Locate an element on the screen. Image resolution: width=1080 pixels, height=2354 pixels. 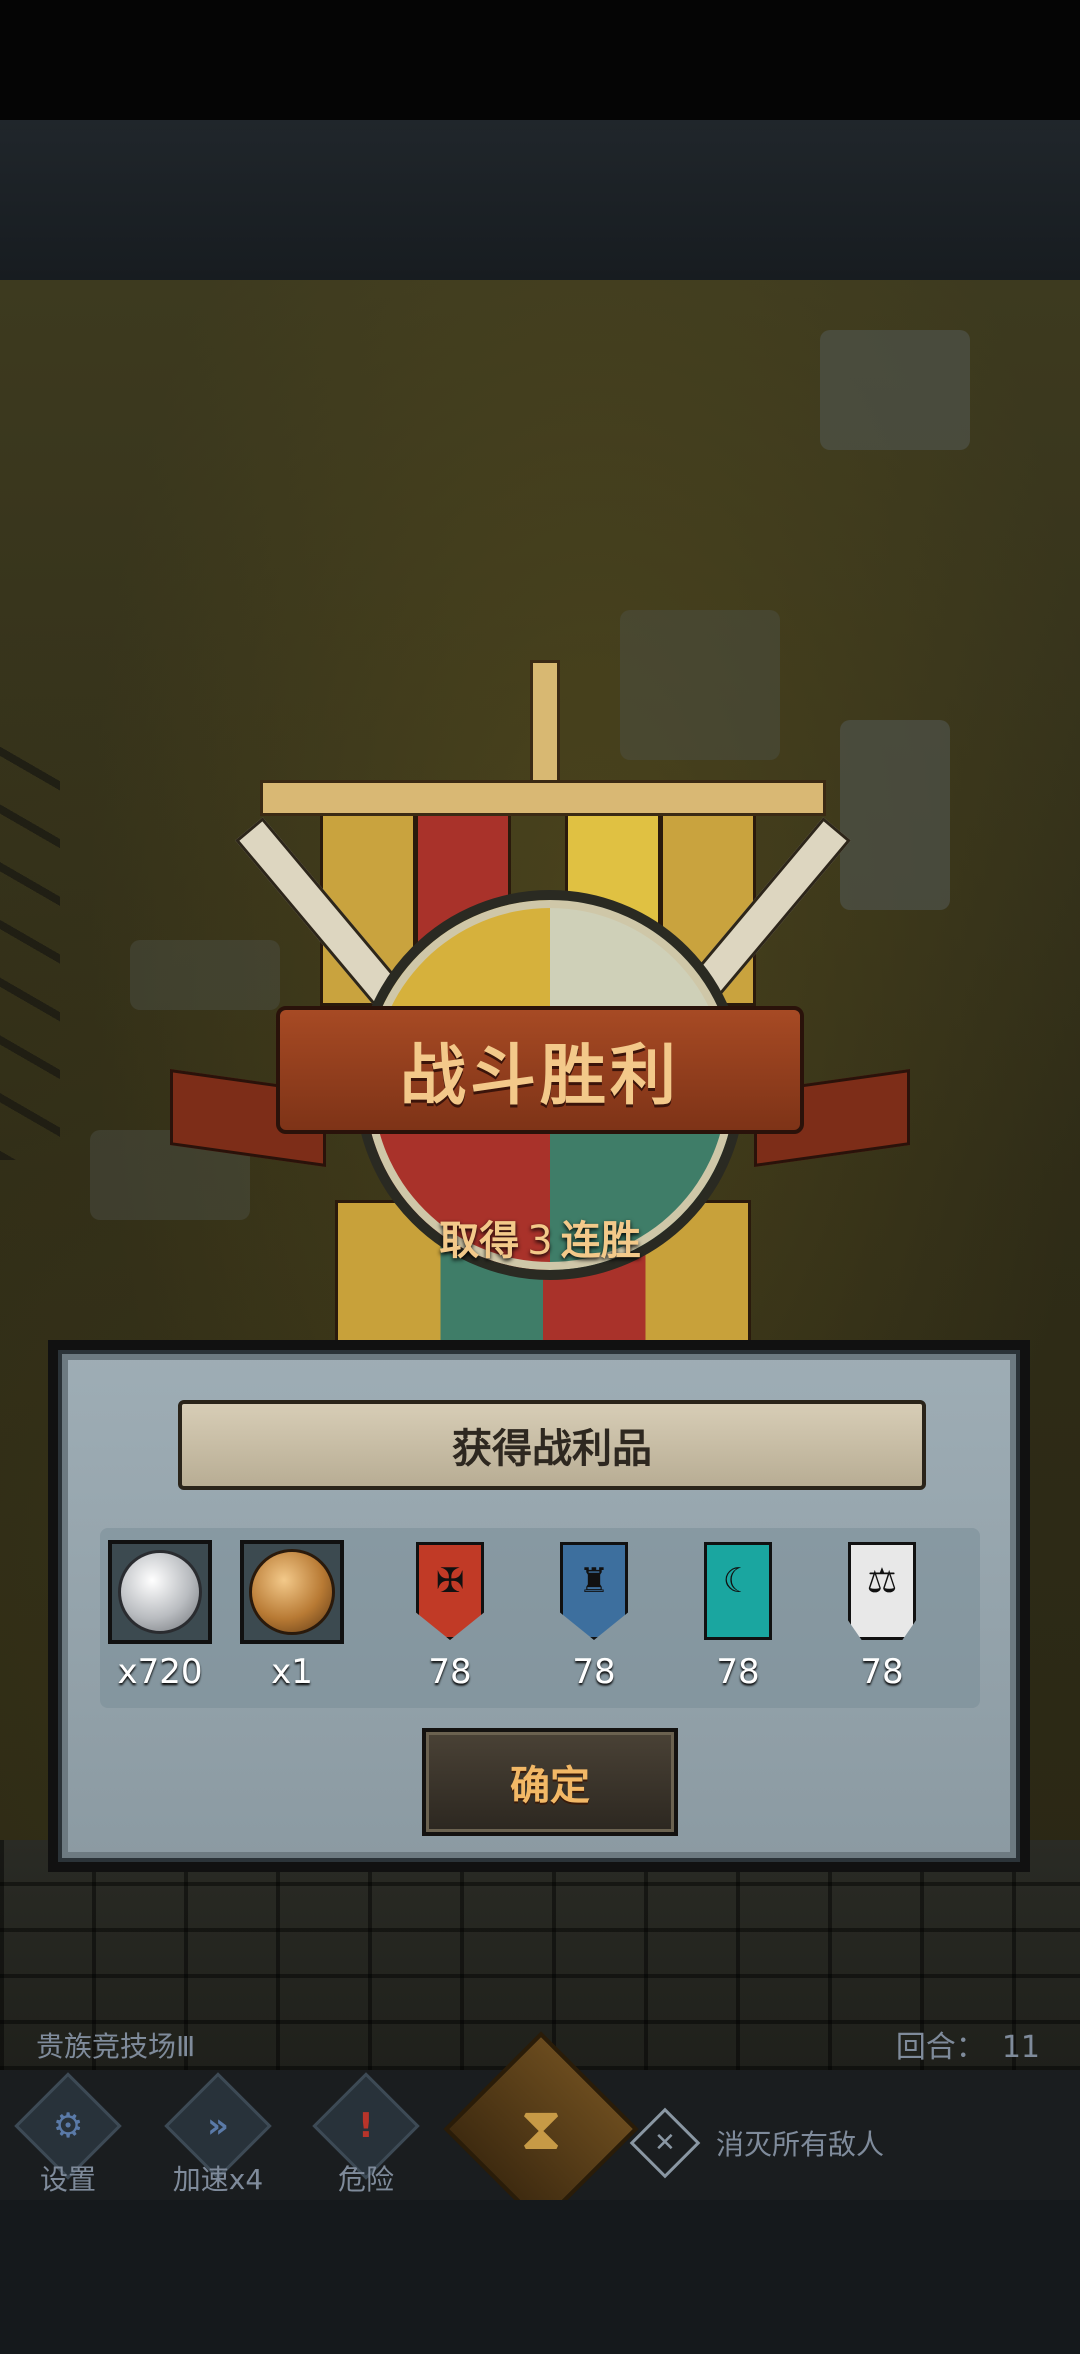
win-streak: 取得 3 连胜 is located at coordinates (540, 1237).